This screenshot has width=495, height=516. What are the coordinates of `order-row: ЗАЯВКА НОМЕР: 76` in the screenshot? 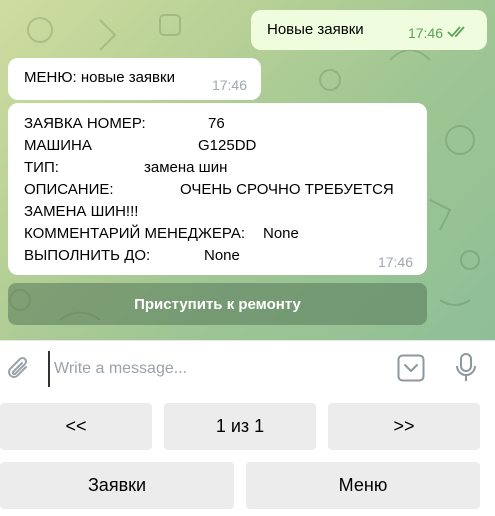 It's located at (217, 124).